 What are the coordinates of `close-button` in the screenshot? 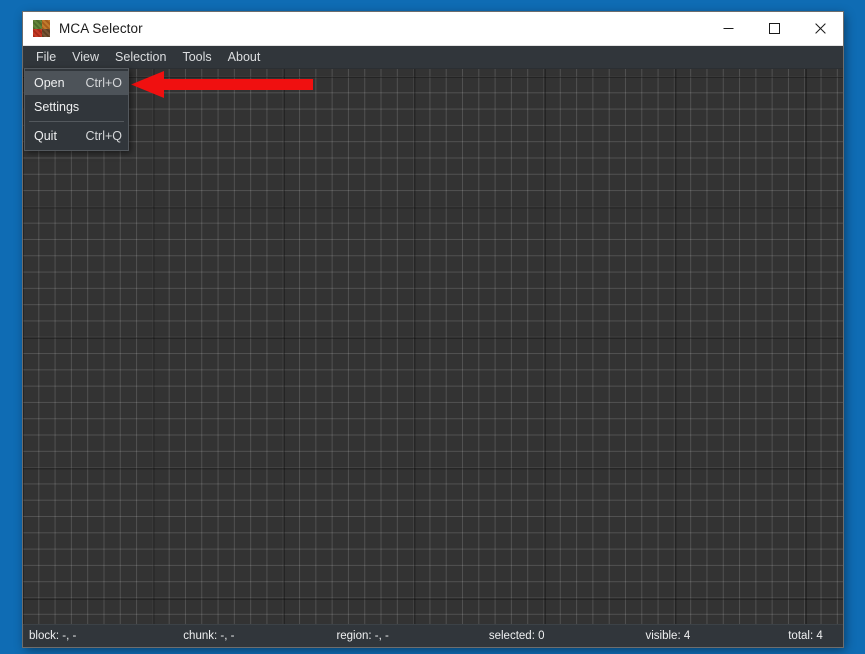 It's located at (820, 29).